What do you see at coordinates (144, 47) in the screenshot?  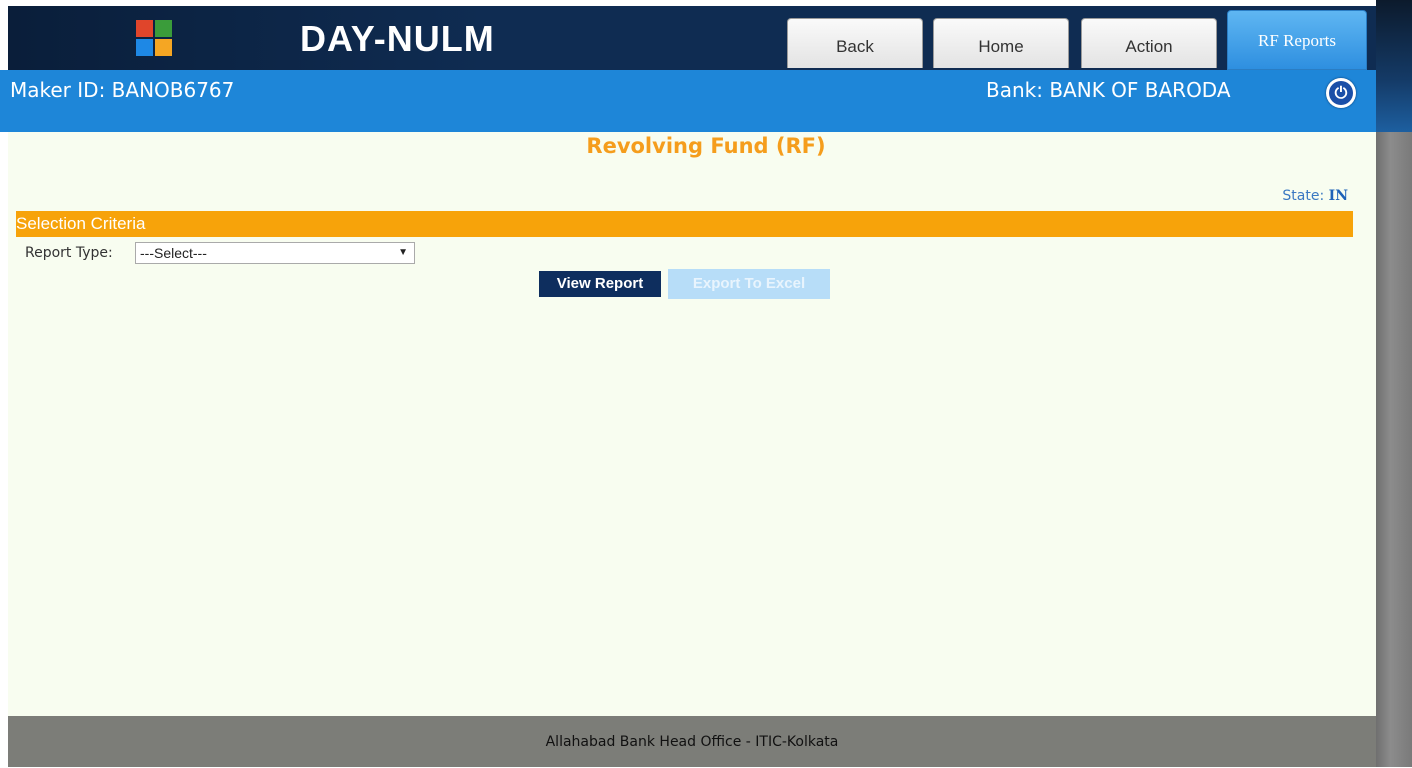 I see `logo-square-blue` at bounding box center [144, 47].